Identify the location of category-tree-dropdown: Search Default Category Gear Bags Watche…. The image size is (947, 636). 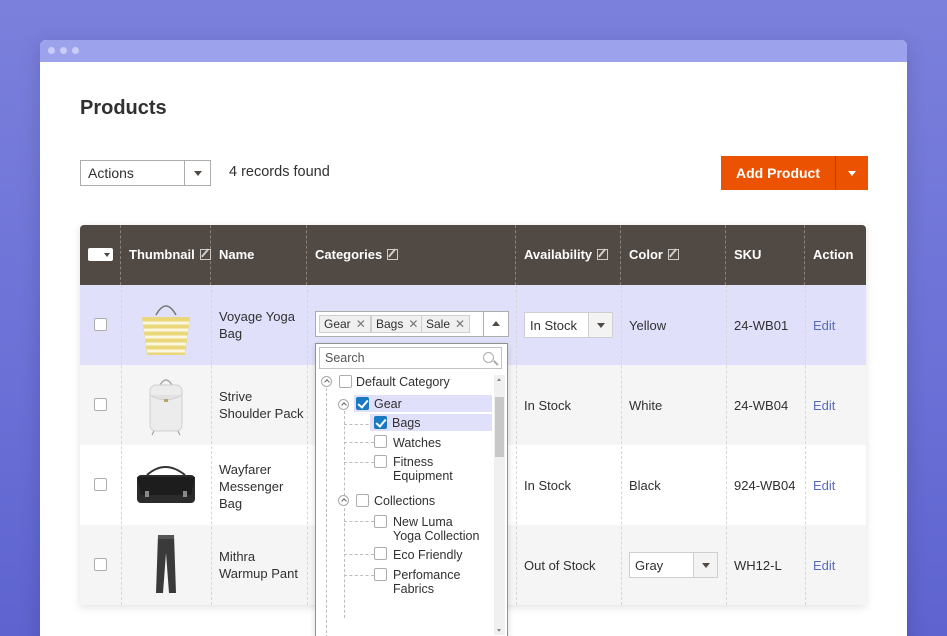
(411, 489).